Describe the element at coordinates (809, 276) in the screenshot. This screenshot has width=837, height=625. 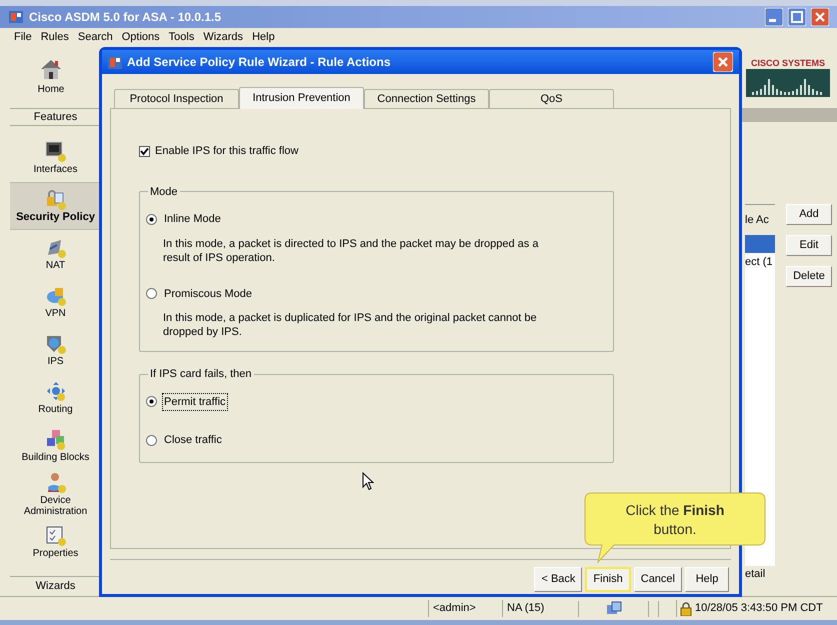
I see `action-button: Delete` at that location.